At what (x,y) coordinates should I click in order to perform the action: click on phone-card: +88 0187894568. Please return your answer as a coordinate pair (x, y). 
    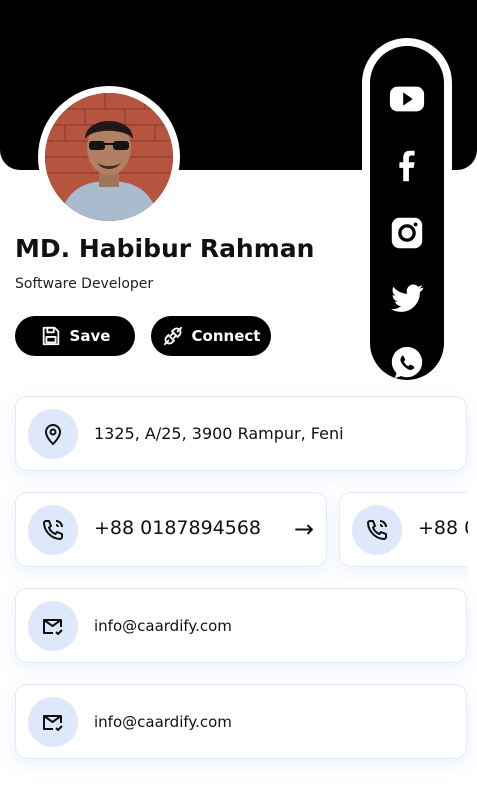
    Looking at the image, I should click on (403, 529).